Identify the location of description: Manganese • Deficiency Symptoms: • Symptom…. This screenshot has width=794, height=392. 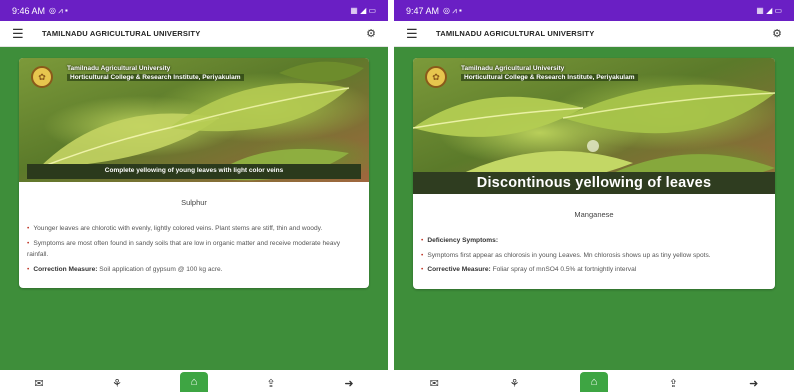
(594, 241).